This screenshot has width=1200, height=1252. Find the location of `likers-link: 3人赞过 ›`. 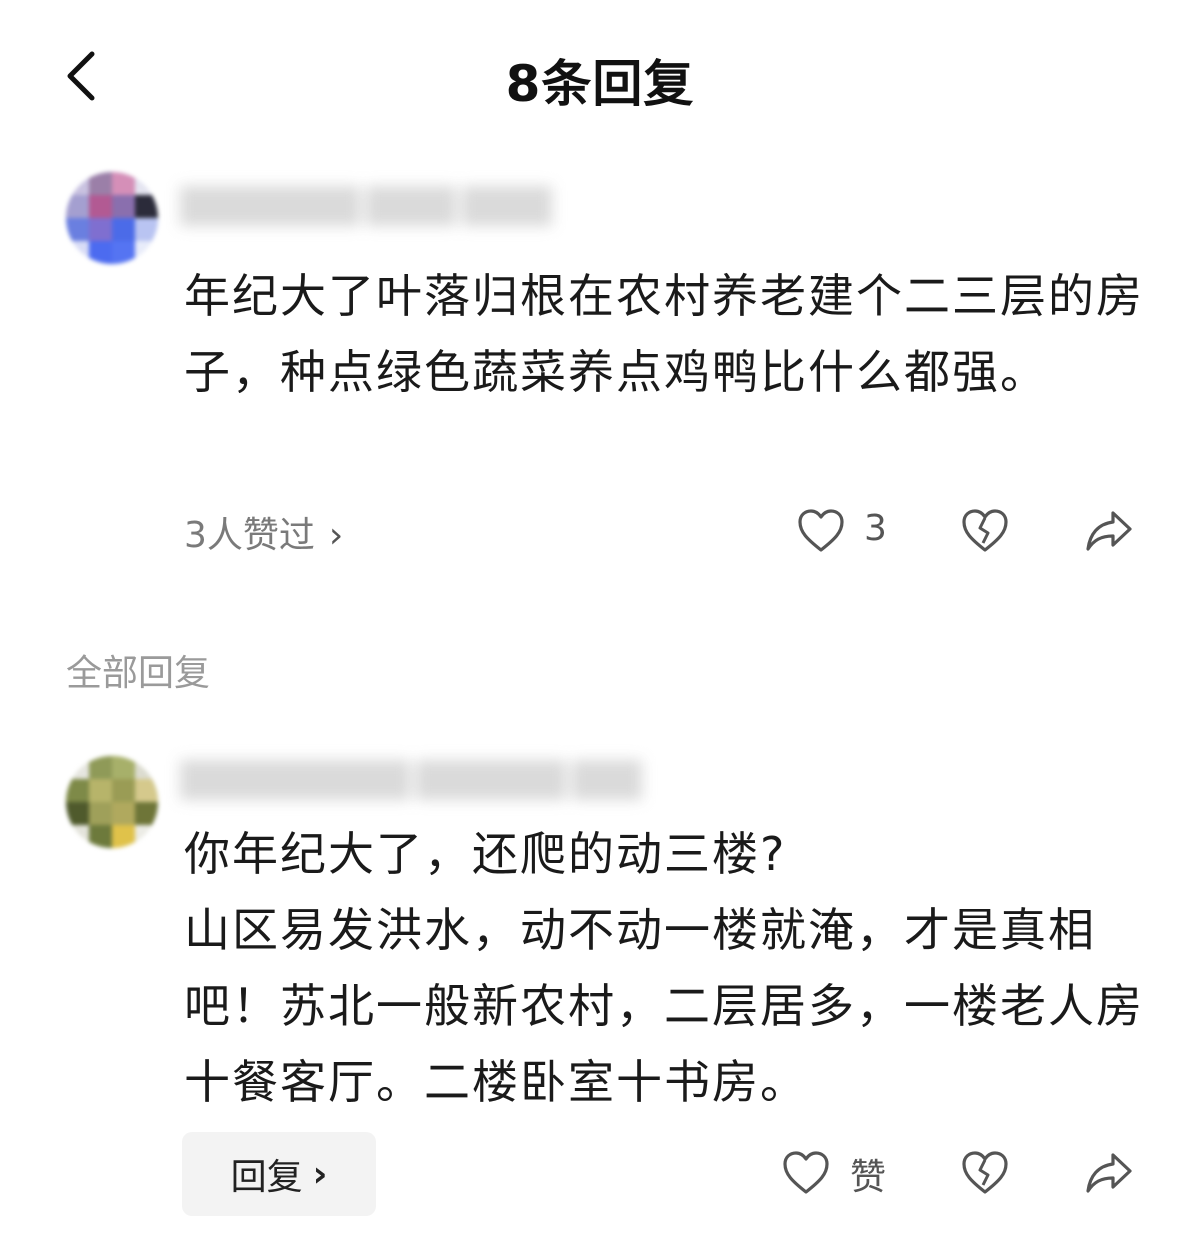

likers-link: 3人赞过 › is located at coordinates (263, 532).